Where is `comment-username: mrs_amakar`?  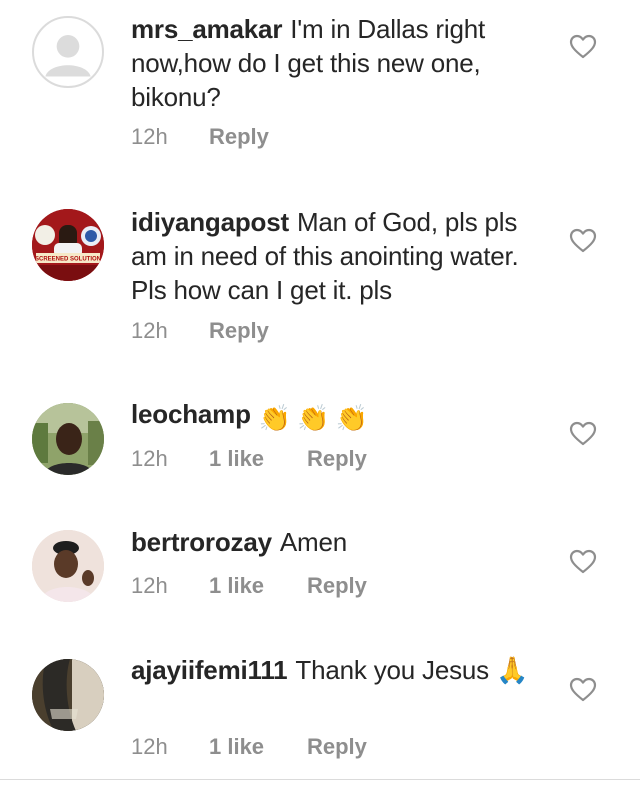
comment-username: mrs_amakar is located at coordinates (206, 29).